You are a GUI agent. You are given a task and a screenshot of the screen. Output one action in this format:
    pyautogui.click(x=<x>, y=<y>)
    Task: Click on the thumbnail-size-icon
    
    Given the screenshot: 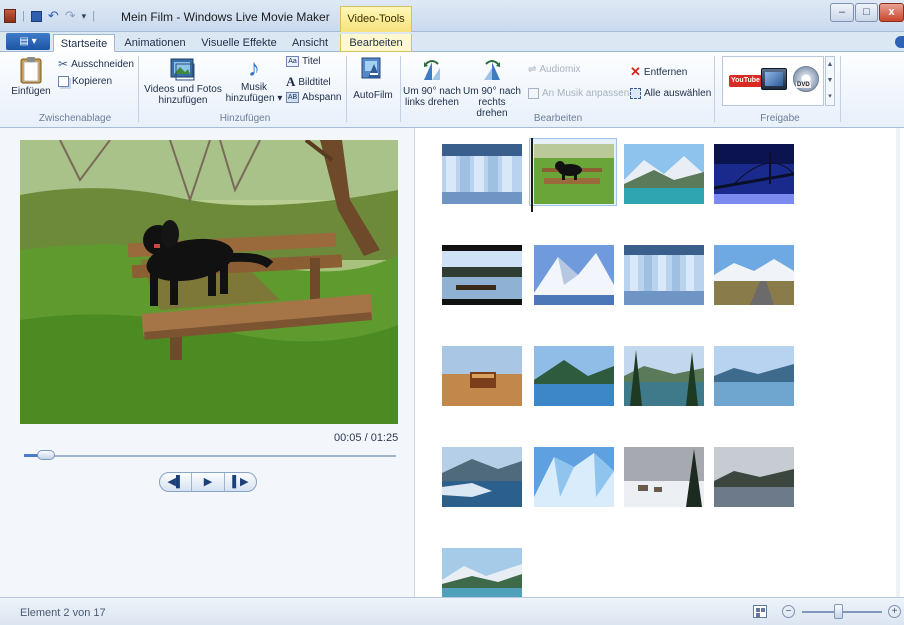 What is the action you would take?
    pyautogui.click(x=760, y=611)
    